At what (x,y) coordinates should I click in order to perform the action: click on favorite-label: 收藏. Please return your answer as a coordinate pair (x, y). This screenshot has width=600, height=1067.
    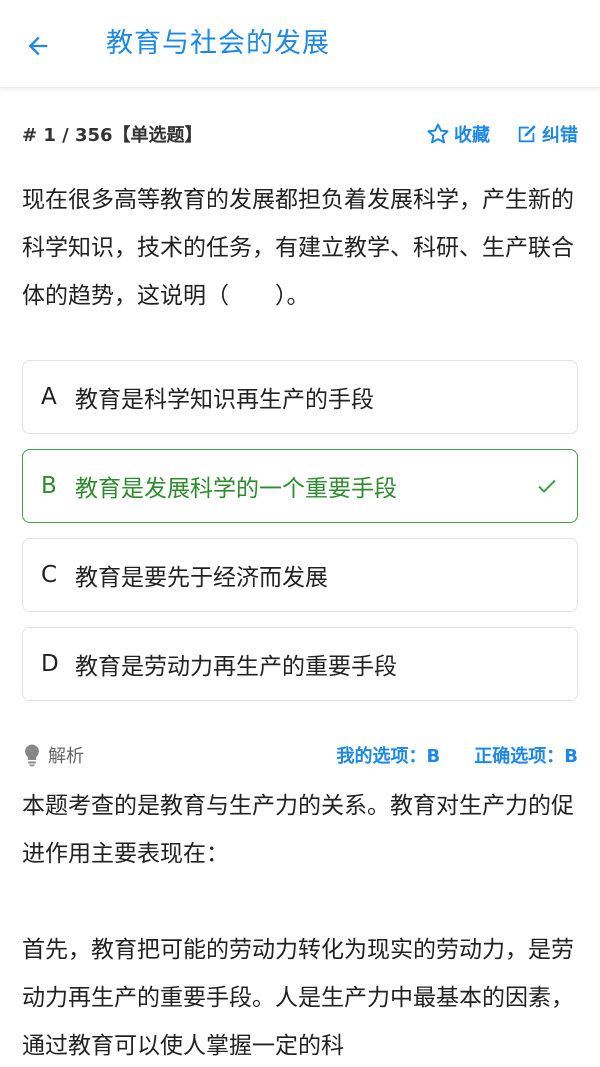
    Looking at the image, I should click on (472, 135).